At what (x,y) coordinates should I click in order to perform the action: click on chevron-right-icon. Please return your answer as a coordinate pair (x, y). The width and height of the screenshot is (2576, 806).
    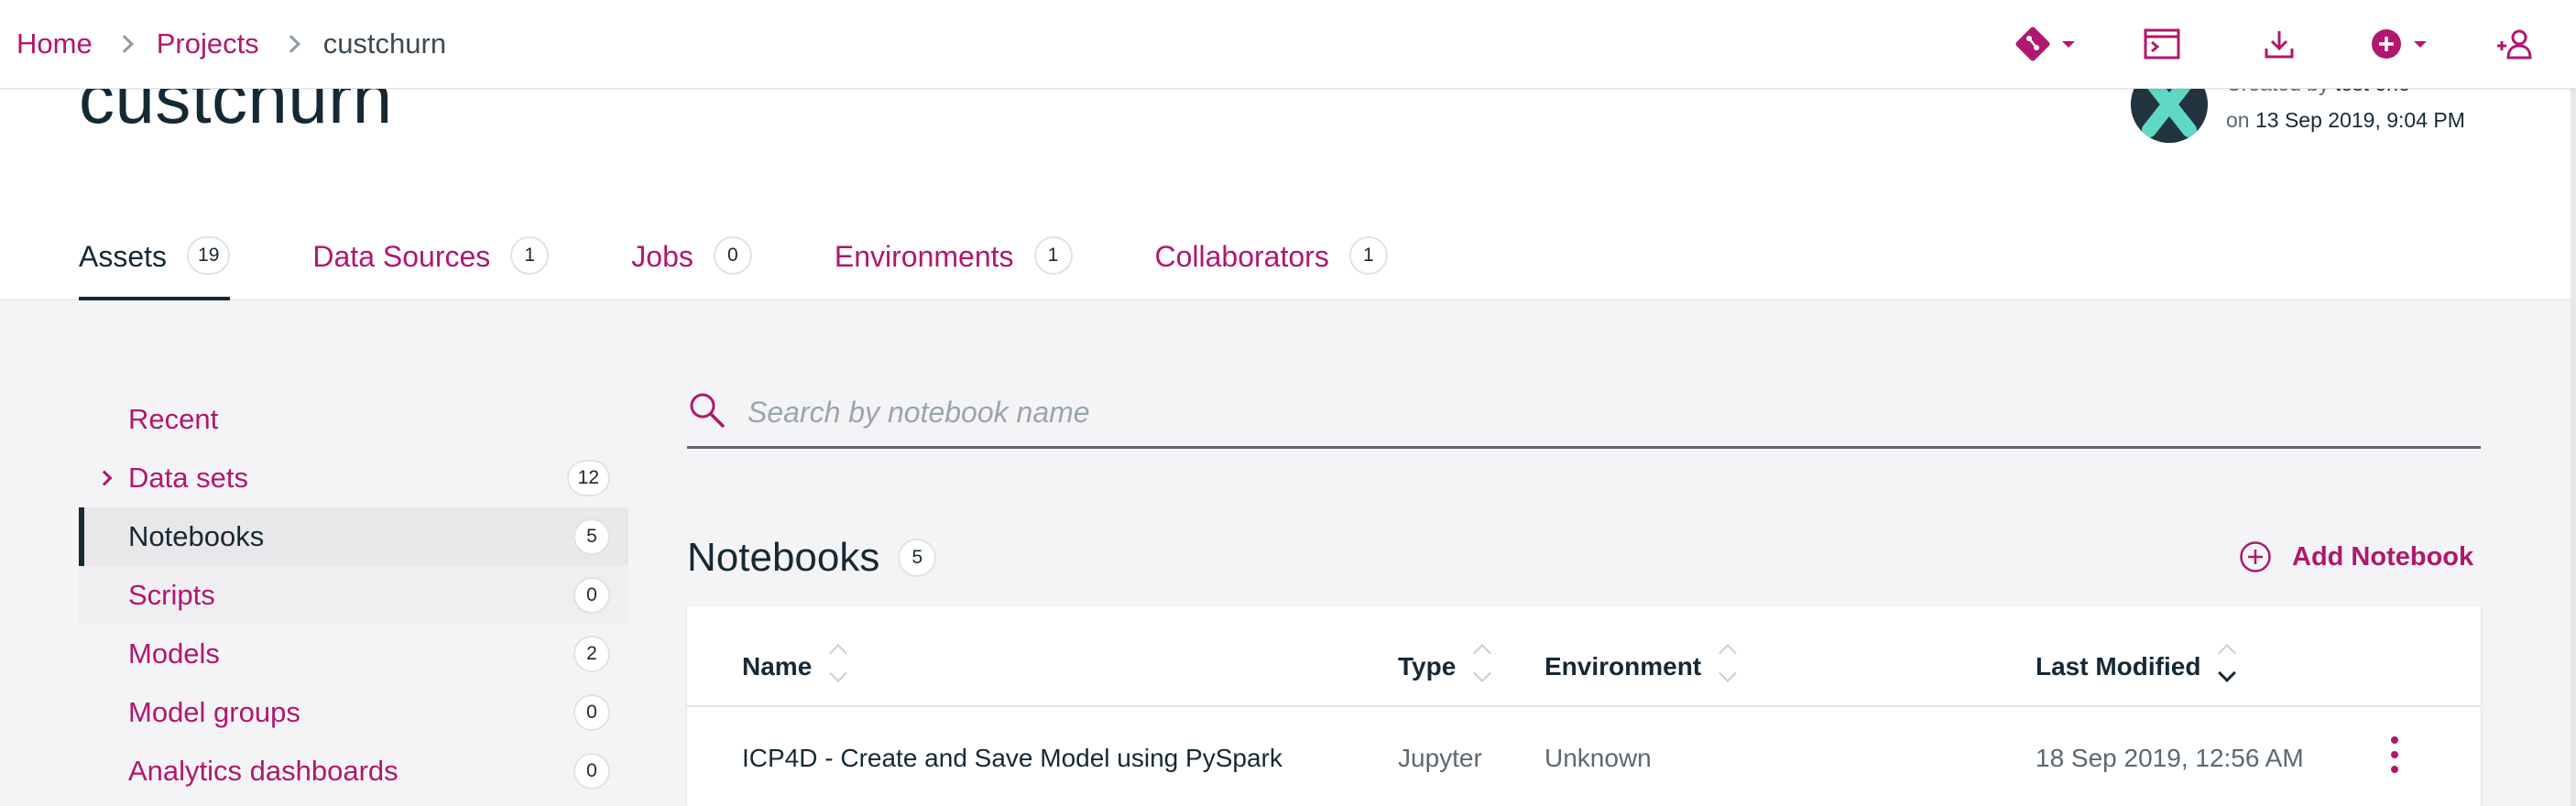
    Looking at the image, I should click on (105, 478).